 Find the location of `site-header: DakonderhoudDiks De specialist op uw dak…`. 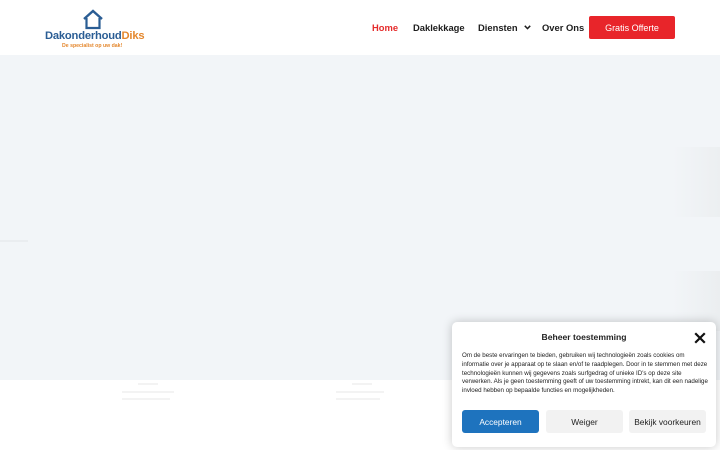

site-header: DakonderhoudDiks De specialist op uw dak… is located at coordinates (360, 27).